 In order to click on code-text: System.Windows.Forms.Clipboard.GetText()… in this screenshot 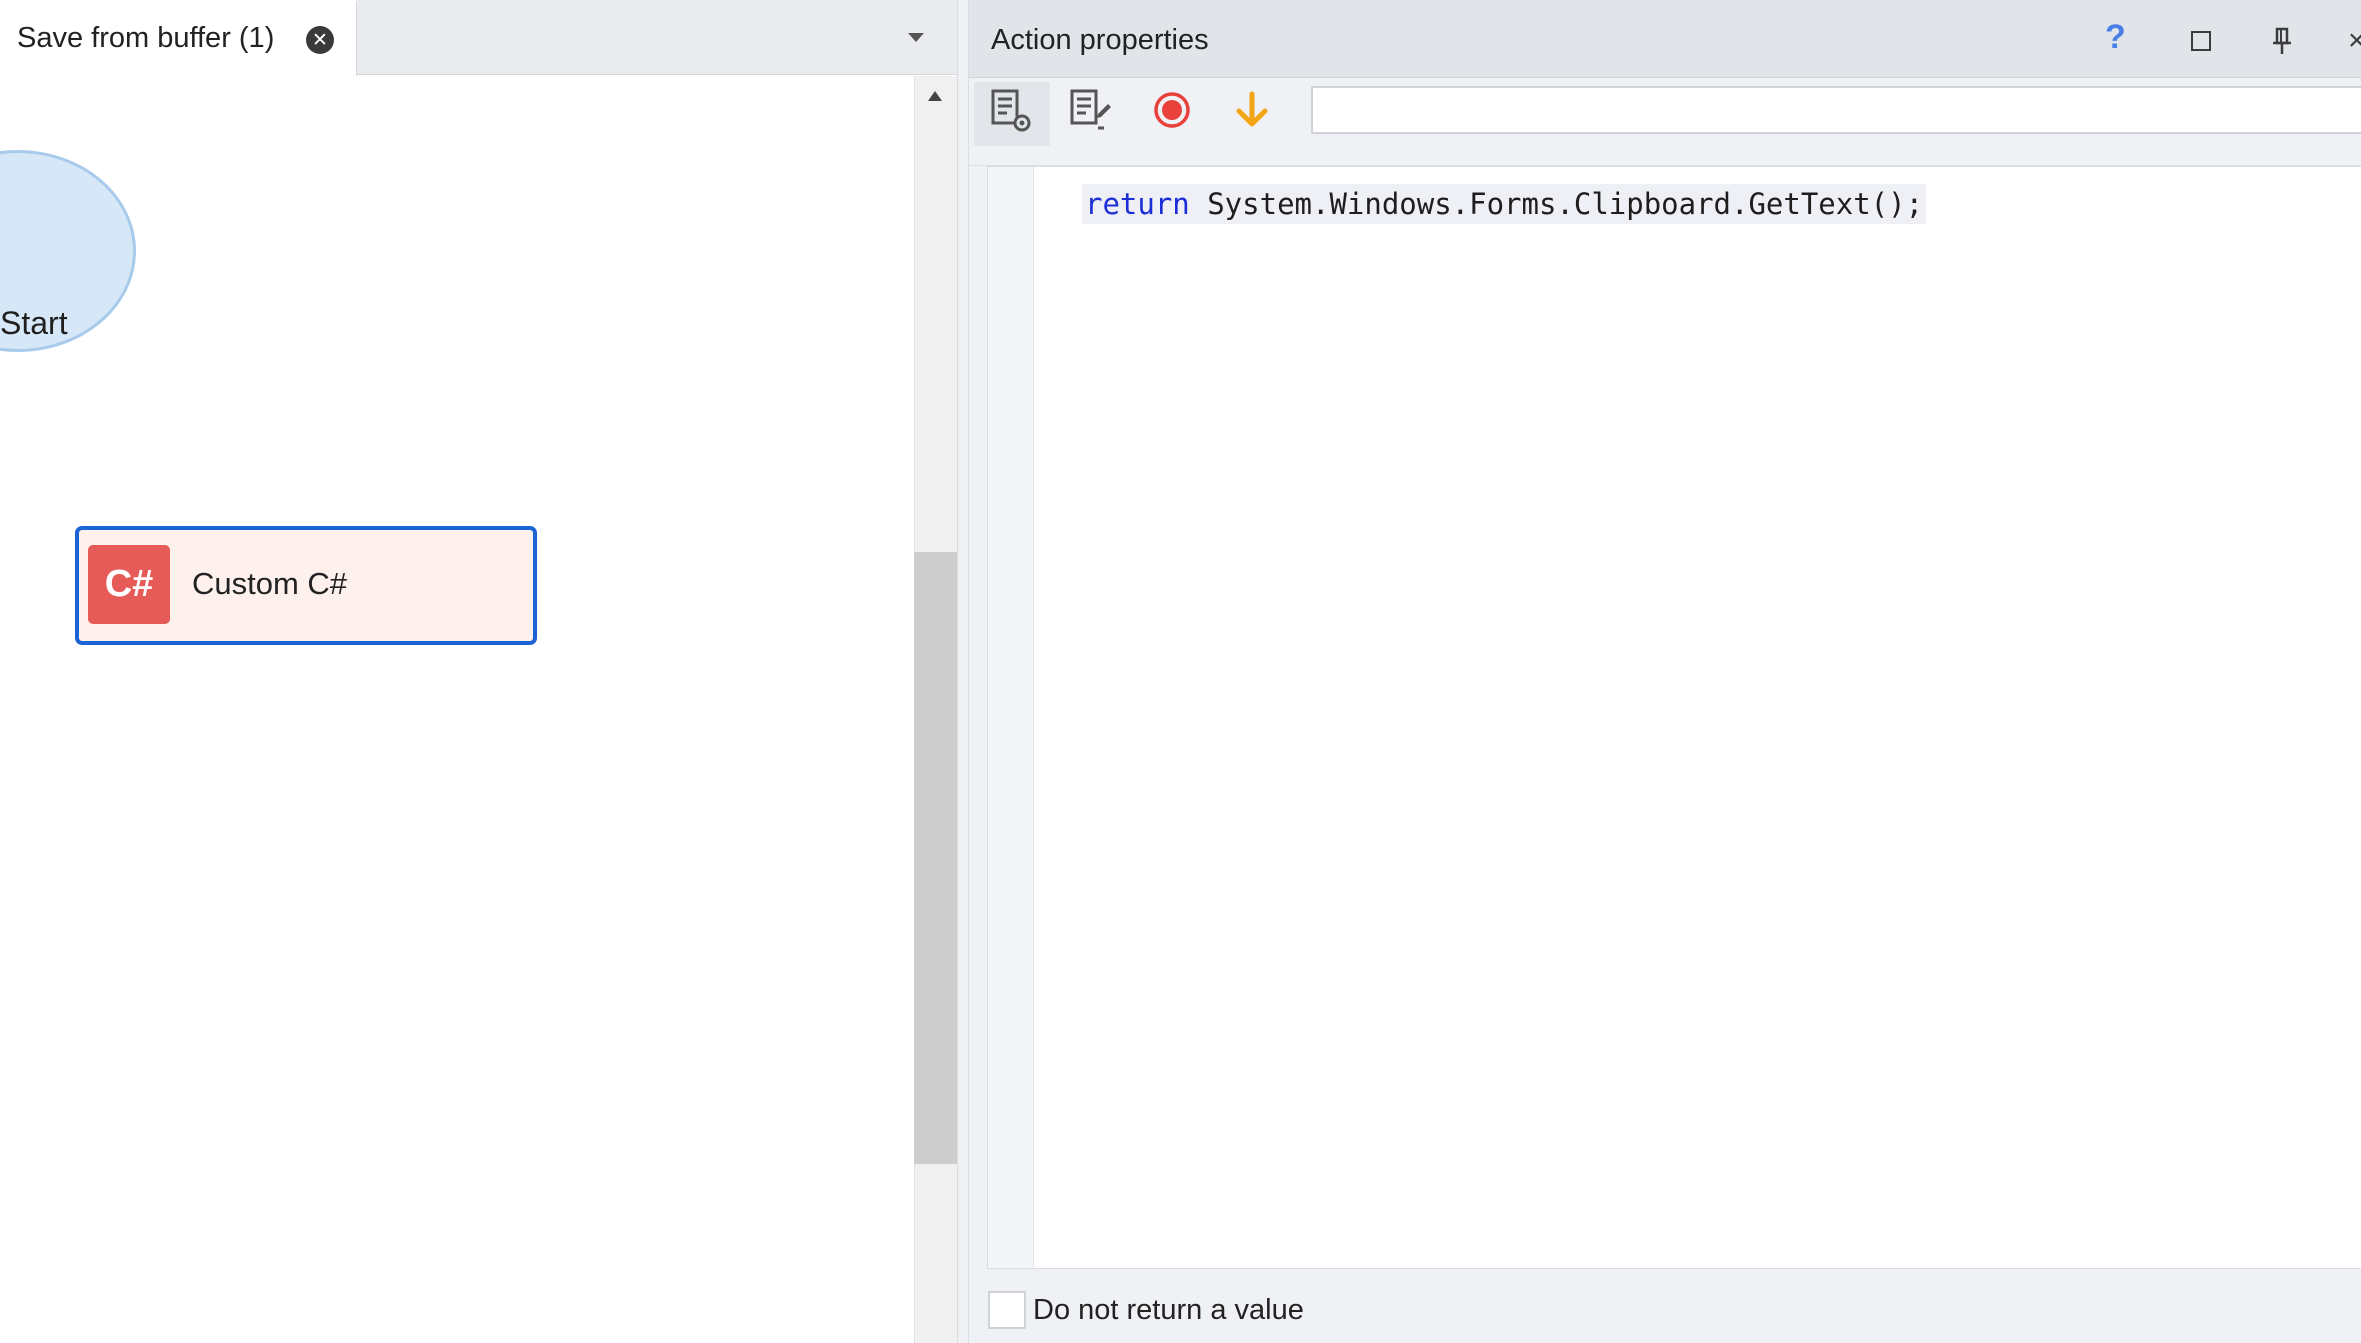, I will do `click(1556, 204)`.